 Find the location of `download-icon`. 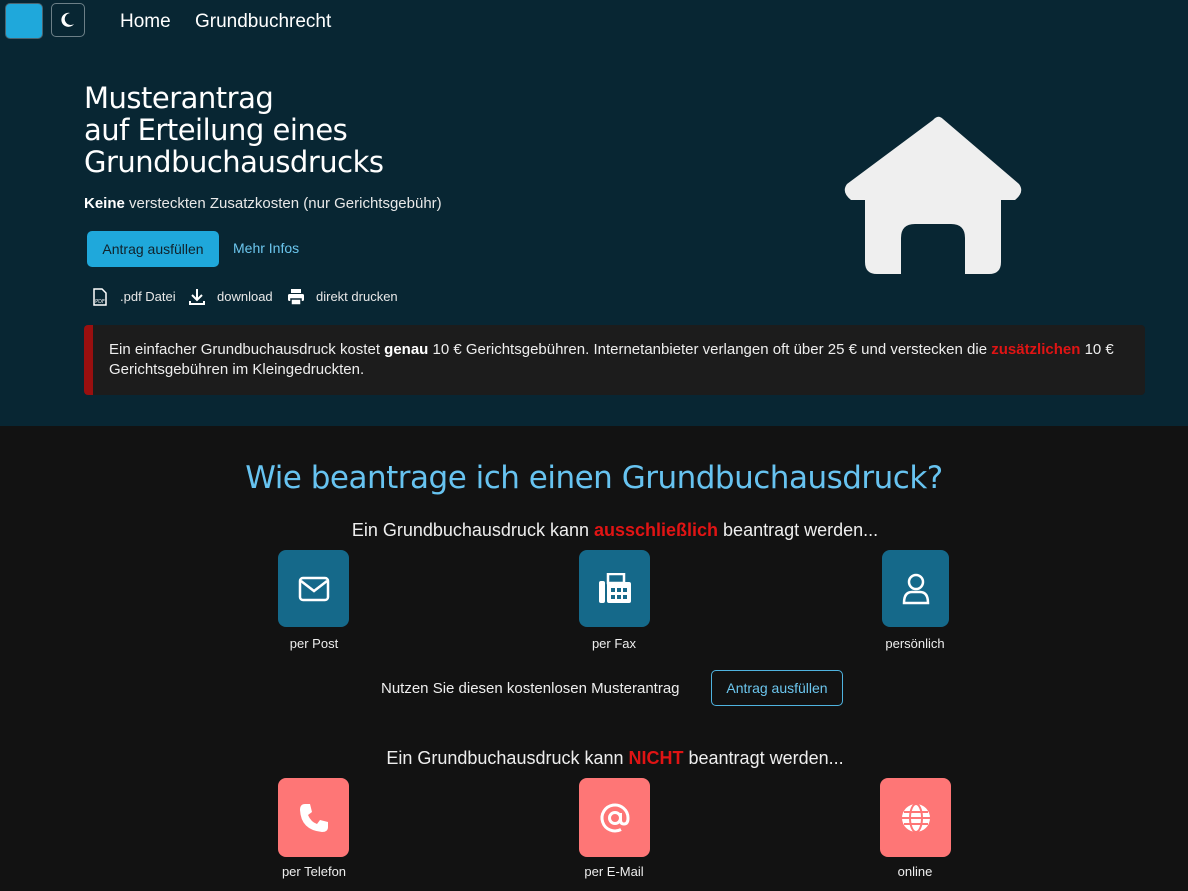

download-icon is located at coordinates (197, 297).